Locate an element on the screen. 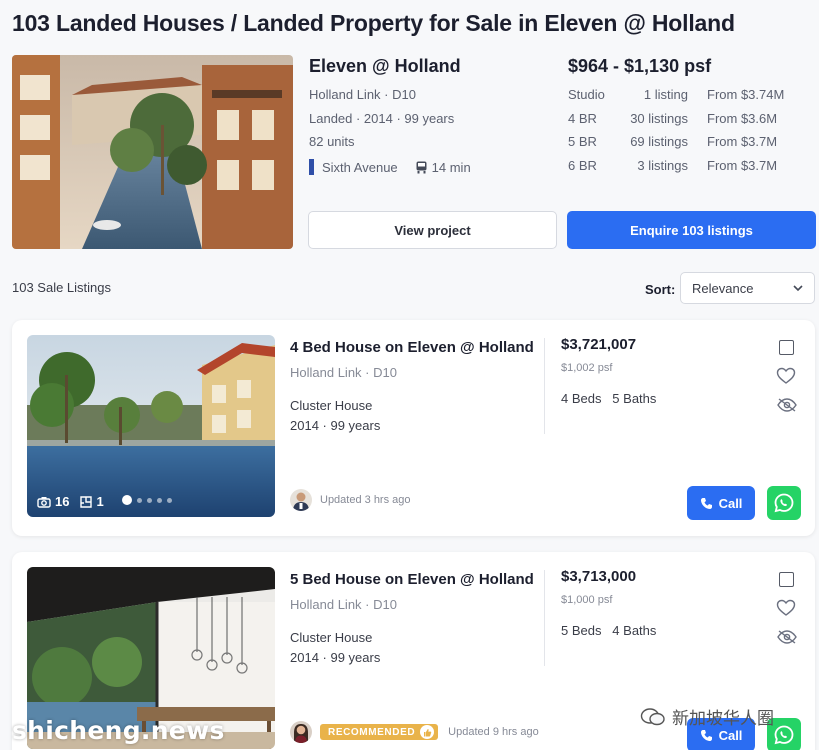  unit-count: 69 listings is located at coordinates (659, 141).